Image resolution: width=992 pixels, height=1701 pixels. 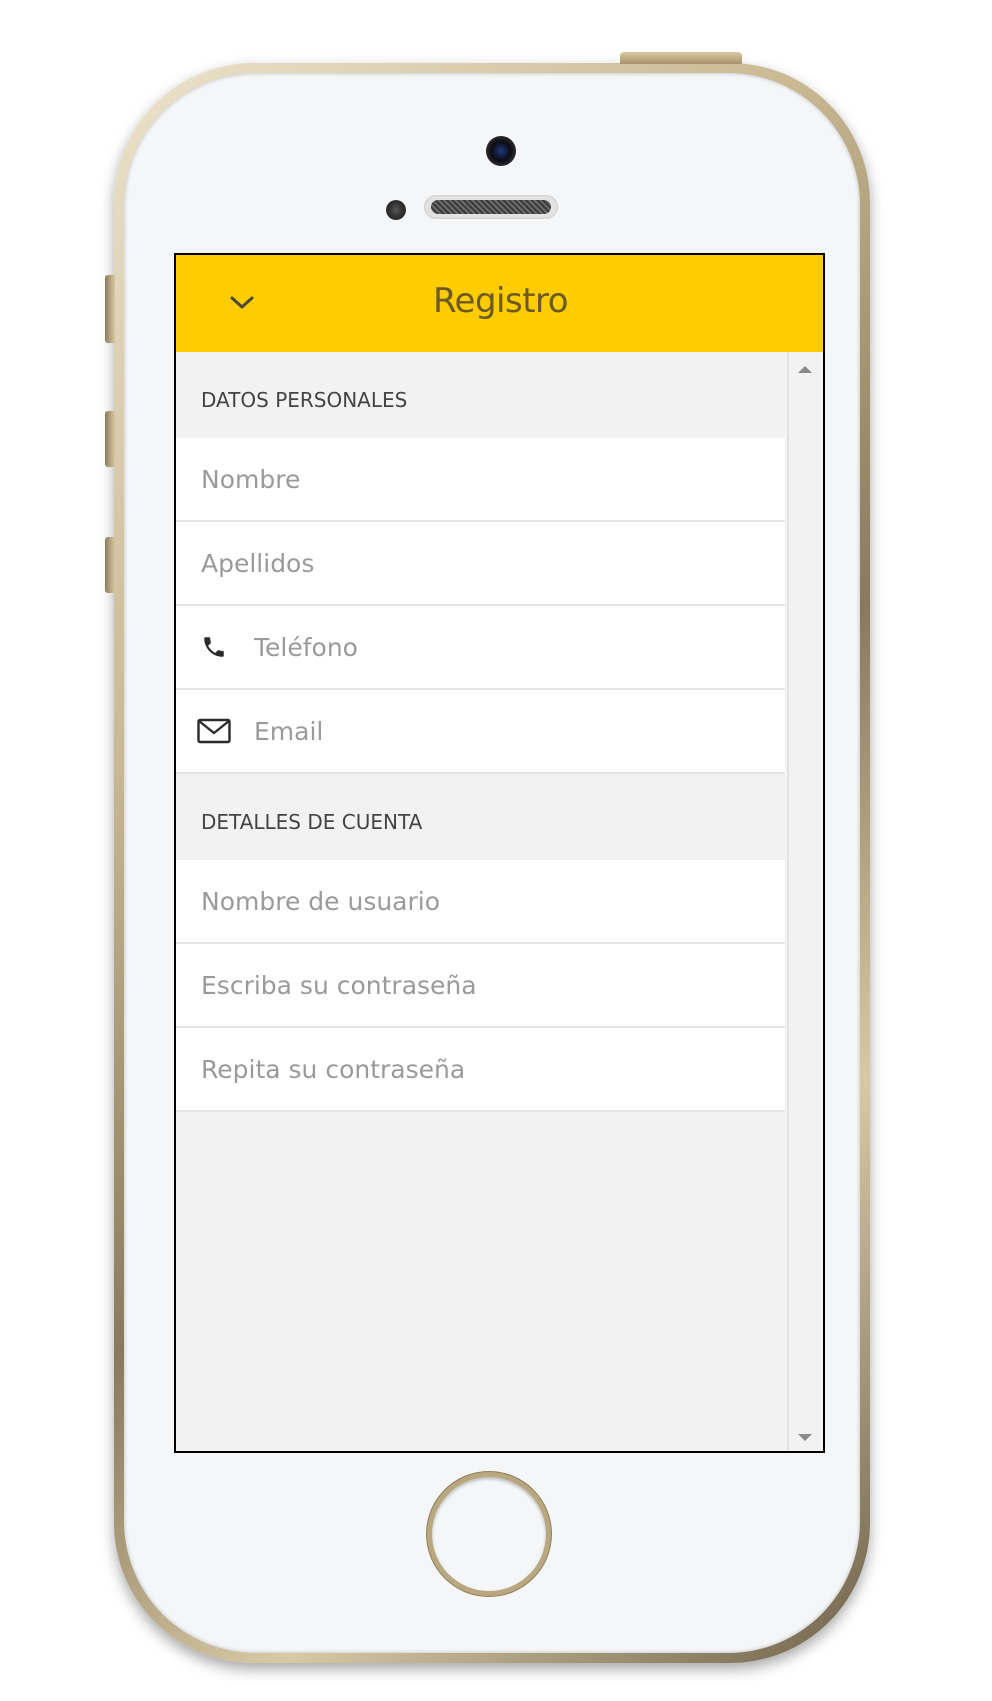 What do you see at coordinates (110, 565) in the screenshot?
I see `volume-down-button` at bounding box center [110, 565].